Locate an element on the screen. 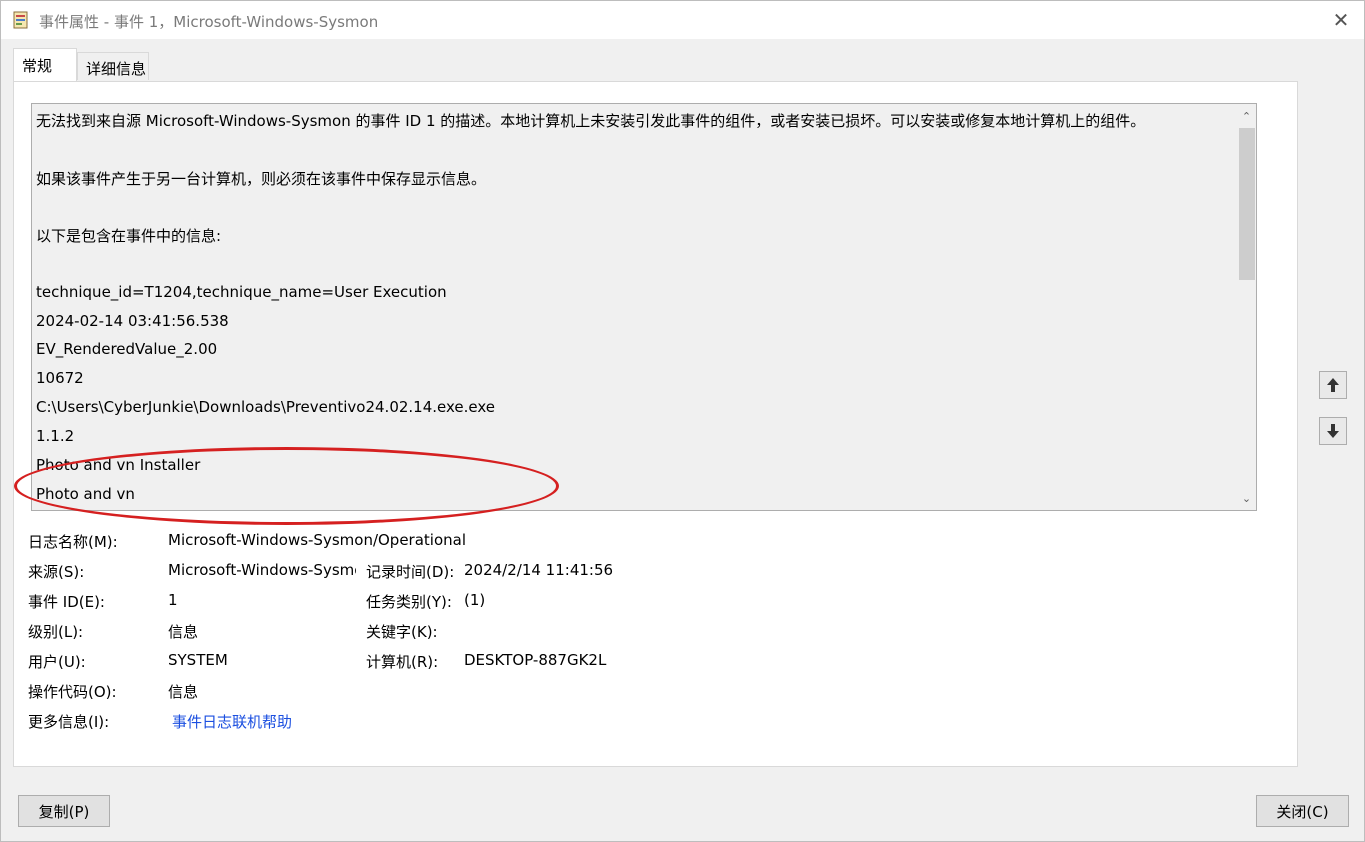 The height and width of the screenshot is (842, 1365). description-line: 如果该事件产生于另一台计算机，则必须在该事件中保存显示信息。 is located at coordinates (261, 179).